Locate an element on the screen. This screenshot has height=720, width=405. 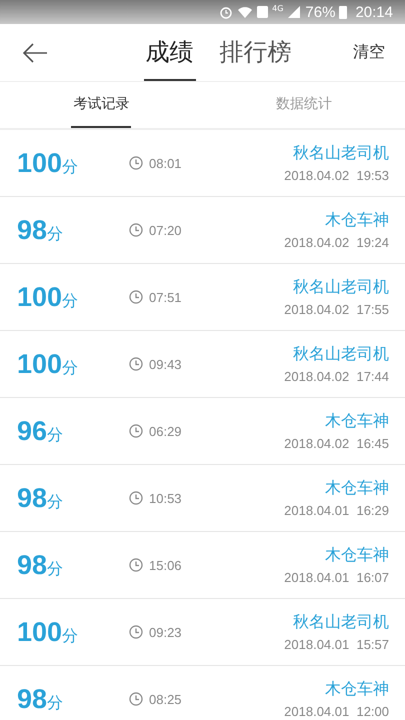
record-date: 2018.04.02 19:53 is located at coordinates (336, 175).